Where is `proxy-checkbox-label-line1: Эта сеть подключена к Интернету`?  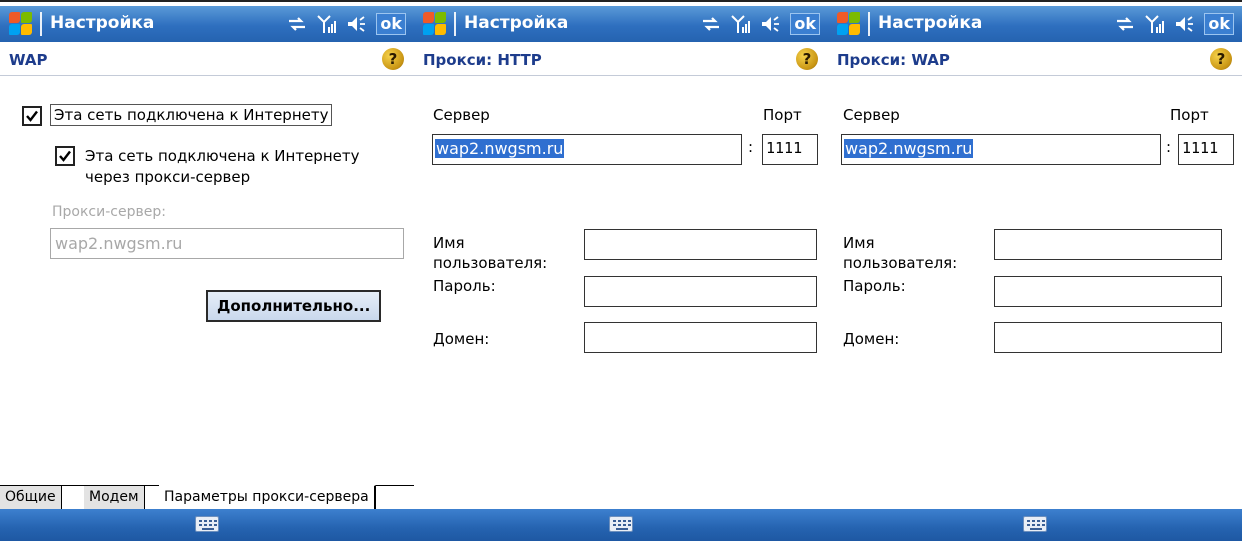 proxy-checkbox-label-line1: Эта сеть подключена к Интернету is located at coordinates (222, 156).